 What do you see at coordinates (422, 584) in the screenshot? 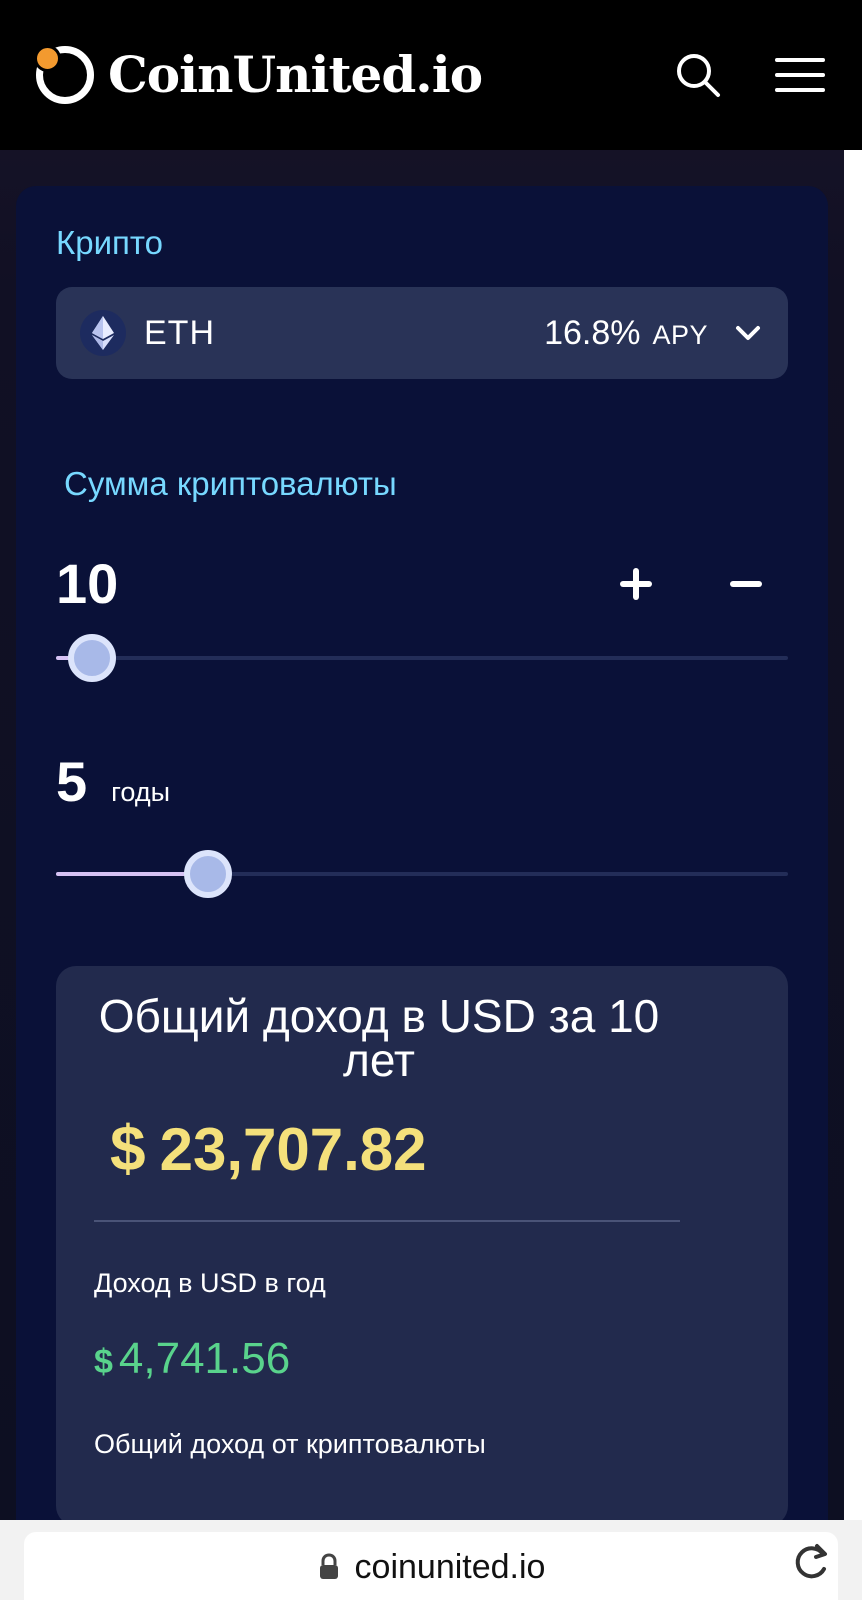
I see `crypto-amount-row: 10` at bounding box center [422, 584].